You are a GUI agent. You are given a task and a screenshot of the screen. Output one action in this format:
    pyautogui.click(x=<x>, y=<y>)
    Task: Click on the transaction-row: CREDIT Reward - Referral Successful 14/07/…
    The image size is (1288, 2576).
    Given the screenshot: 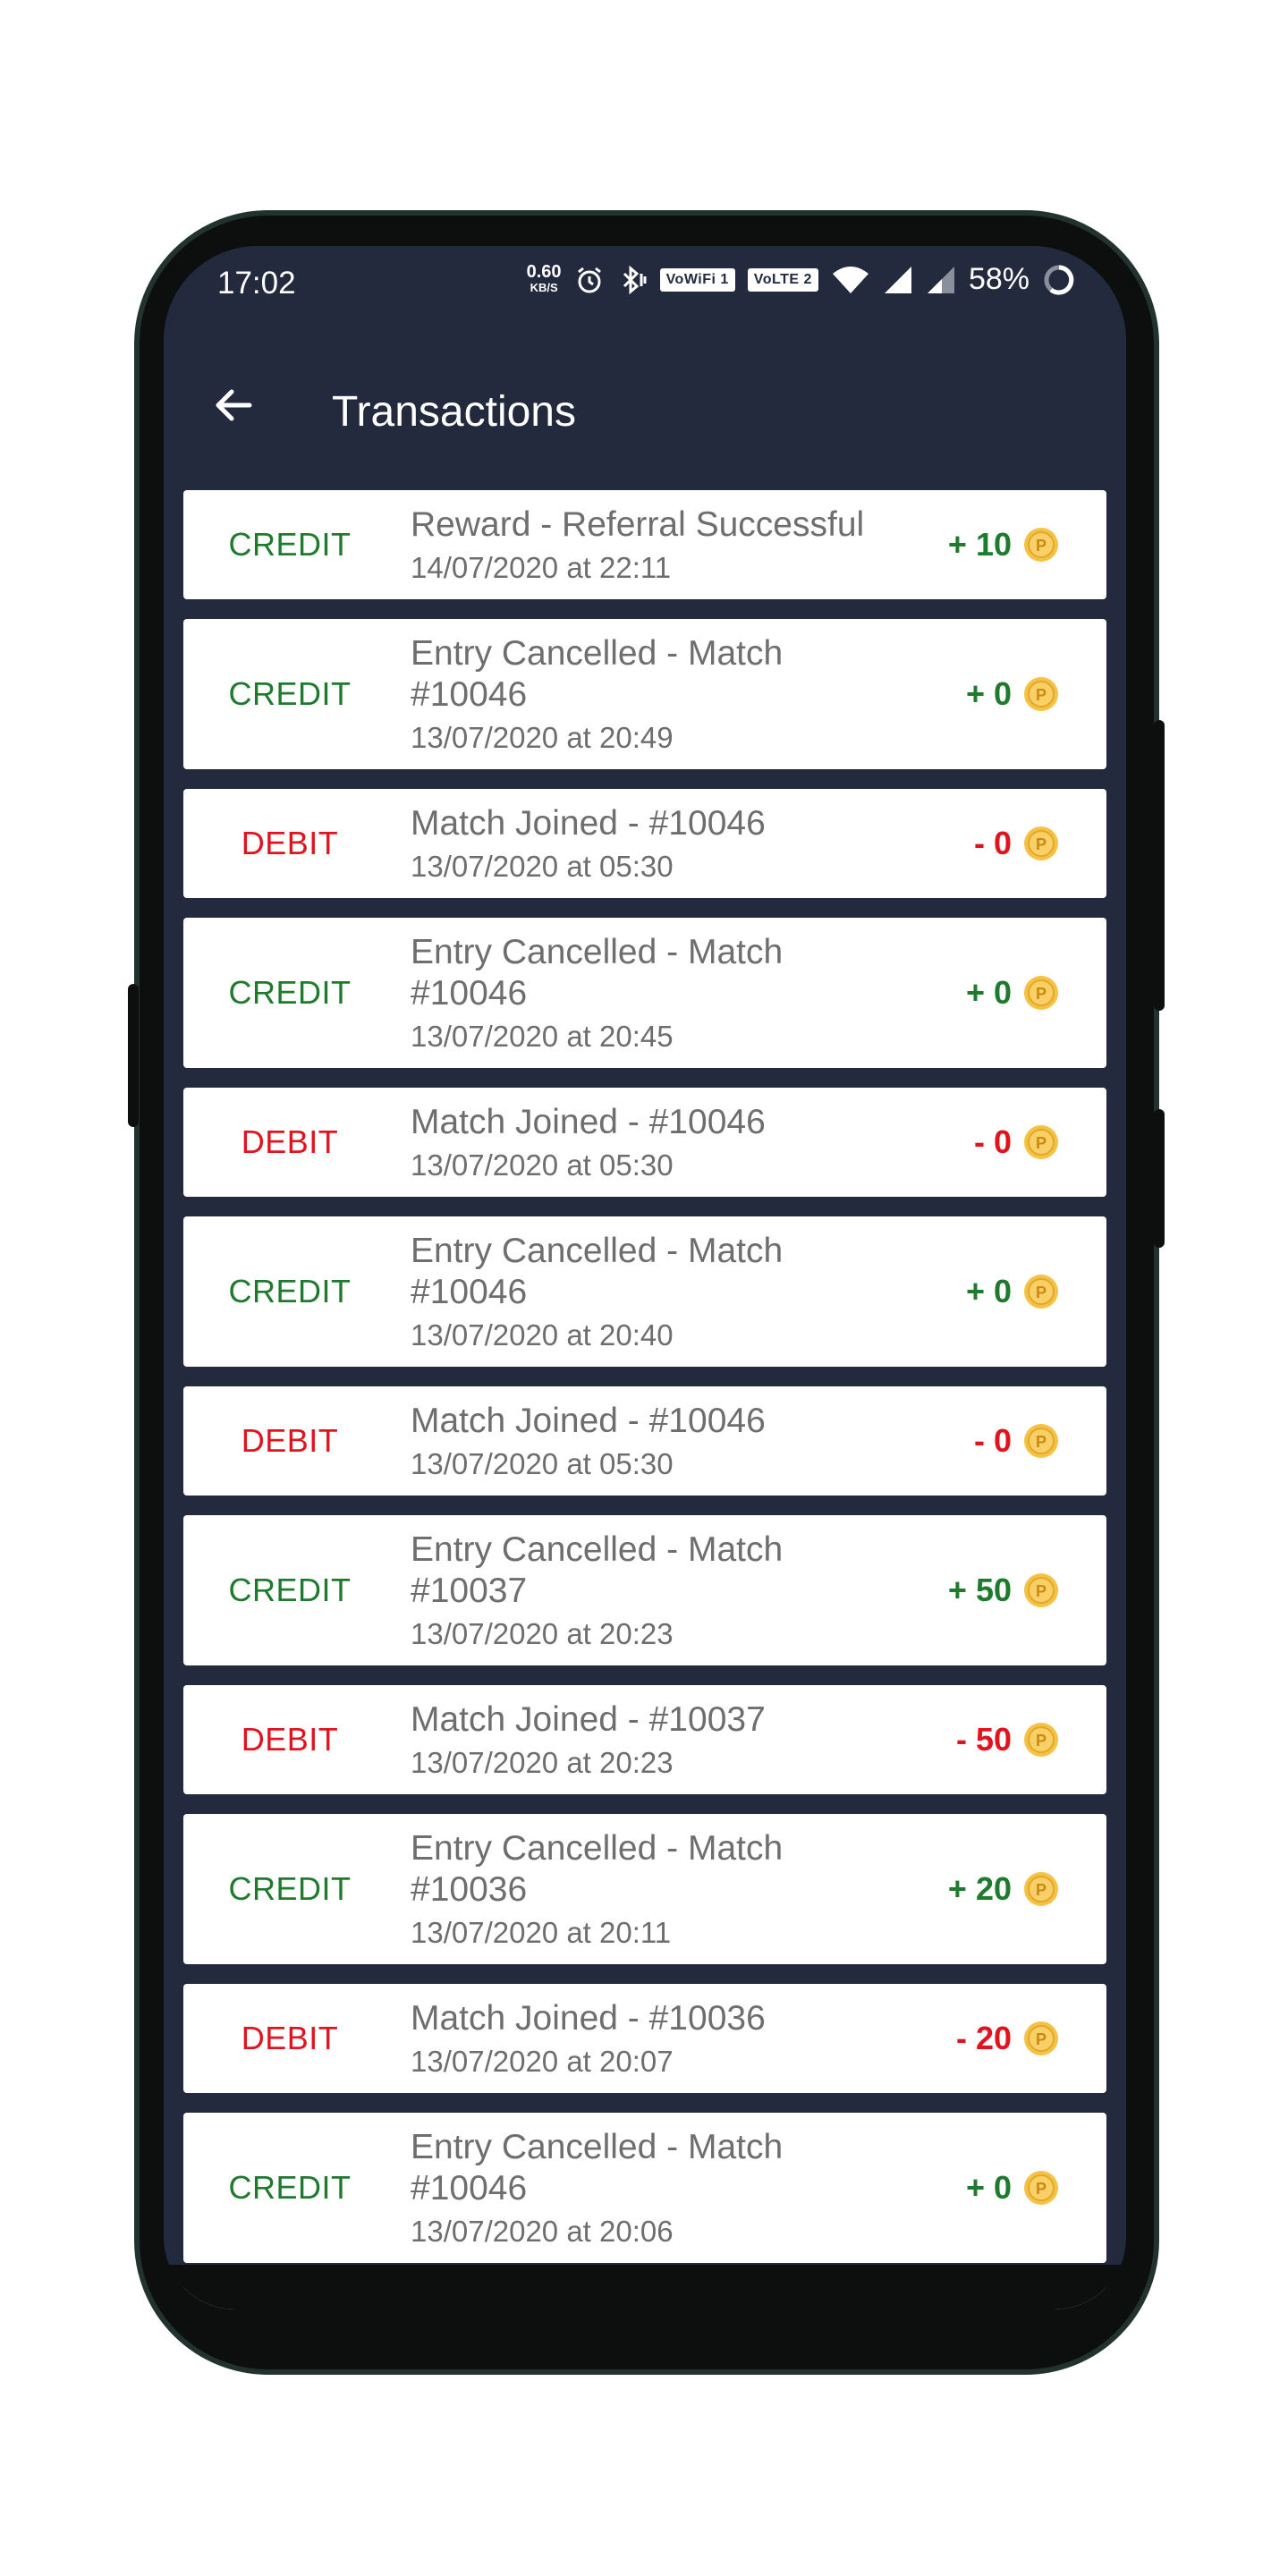 What is the action you would take?
    pyautogui.click(x=644, y=544)
    